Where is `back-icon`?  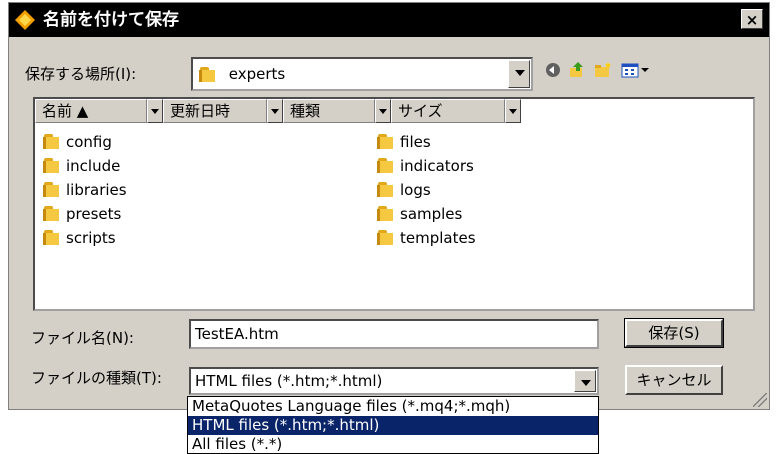 back-icon is located at coordinates (553, 71).